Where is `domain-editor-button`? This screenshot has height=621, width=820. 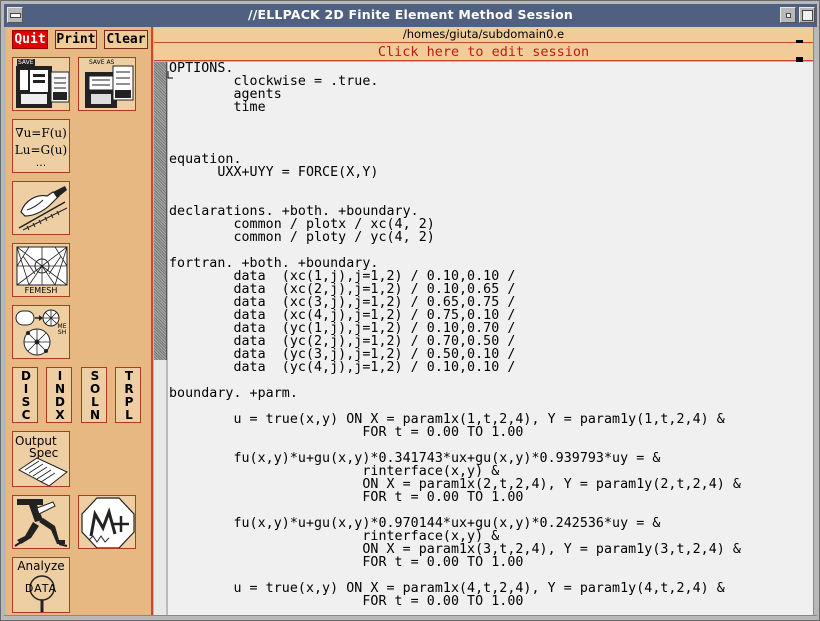
domain-editor-button is located at coordinates (41, 208).